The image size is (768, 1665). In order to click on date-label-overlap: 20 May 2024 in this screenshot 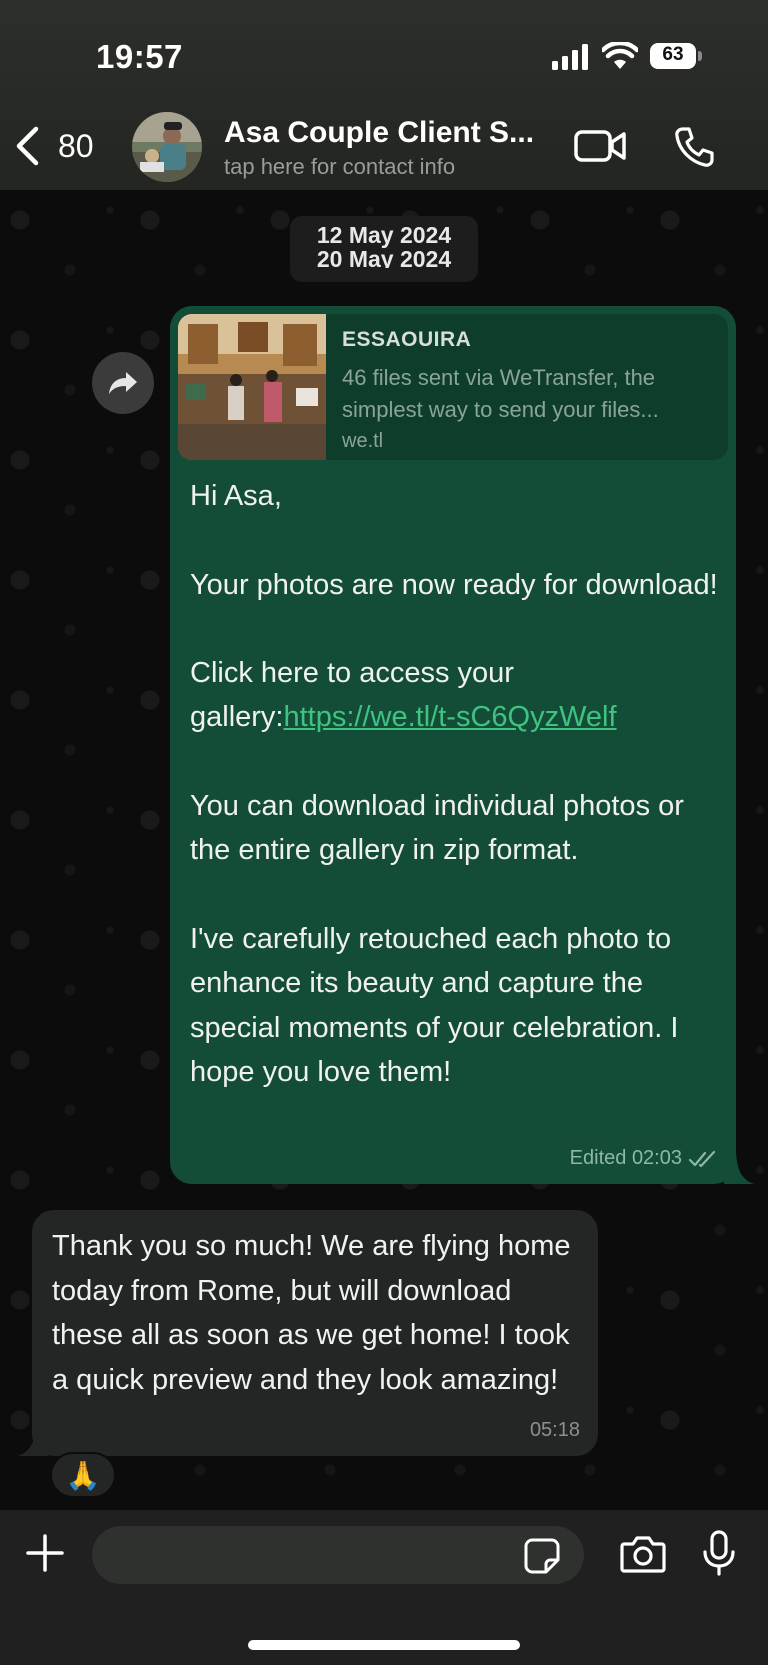, I will do `click(384, 257)`.